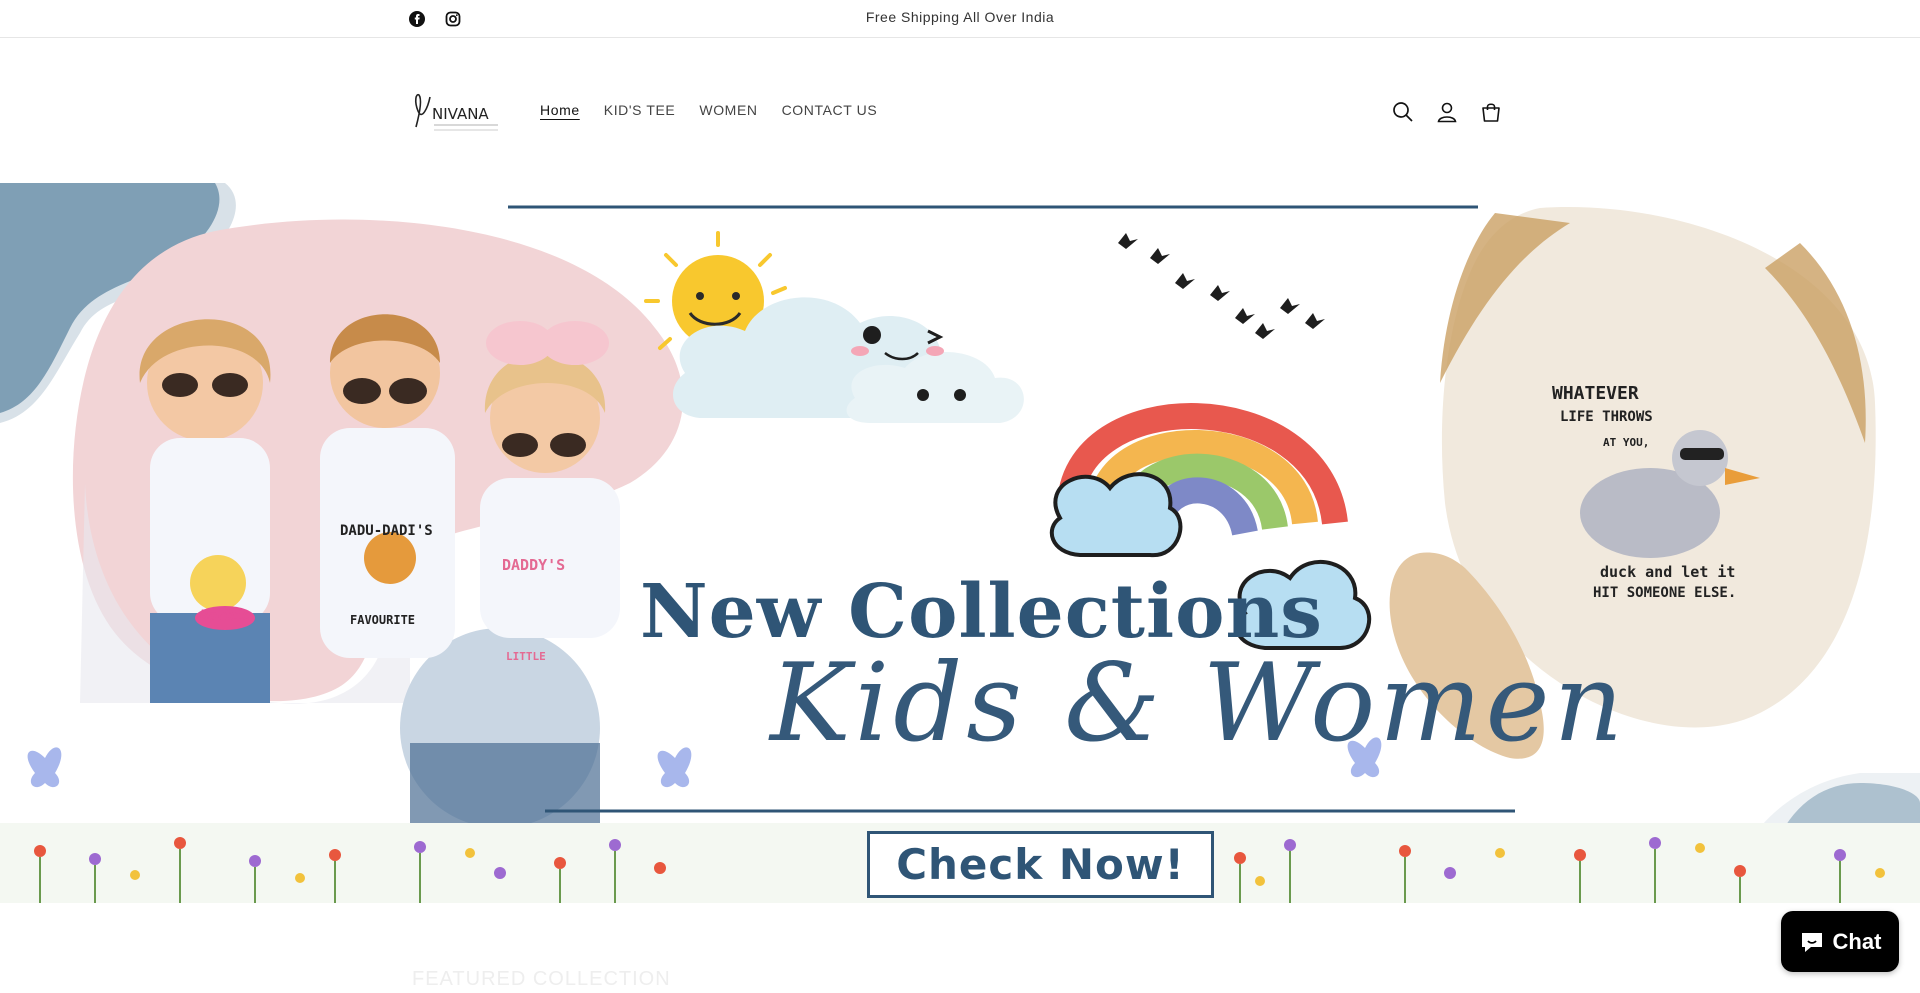 The image size is (1920, 993). What do you see at coordinates (640, 110) in the screenshot?
I see `nav-kids-tee: KID'S TEE` at bounding box center [640, 110].